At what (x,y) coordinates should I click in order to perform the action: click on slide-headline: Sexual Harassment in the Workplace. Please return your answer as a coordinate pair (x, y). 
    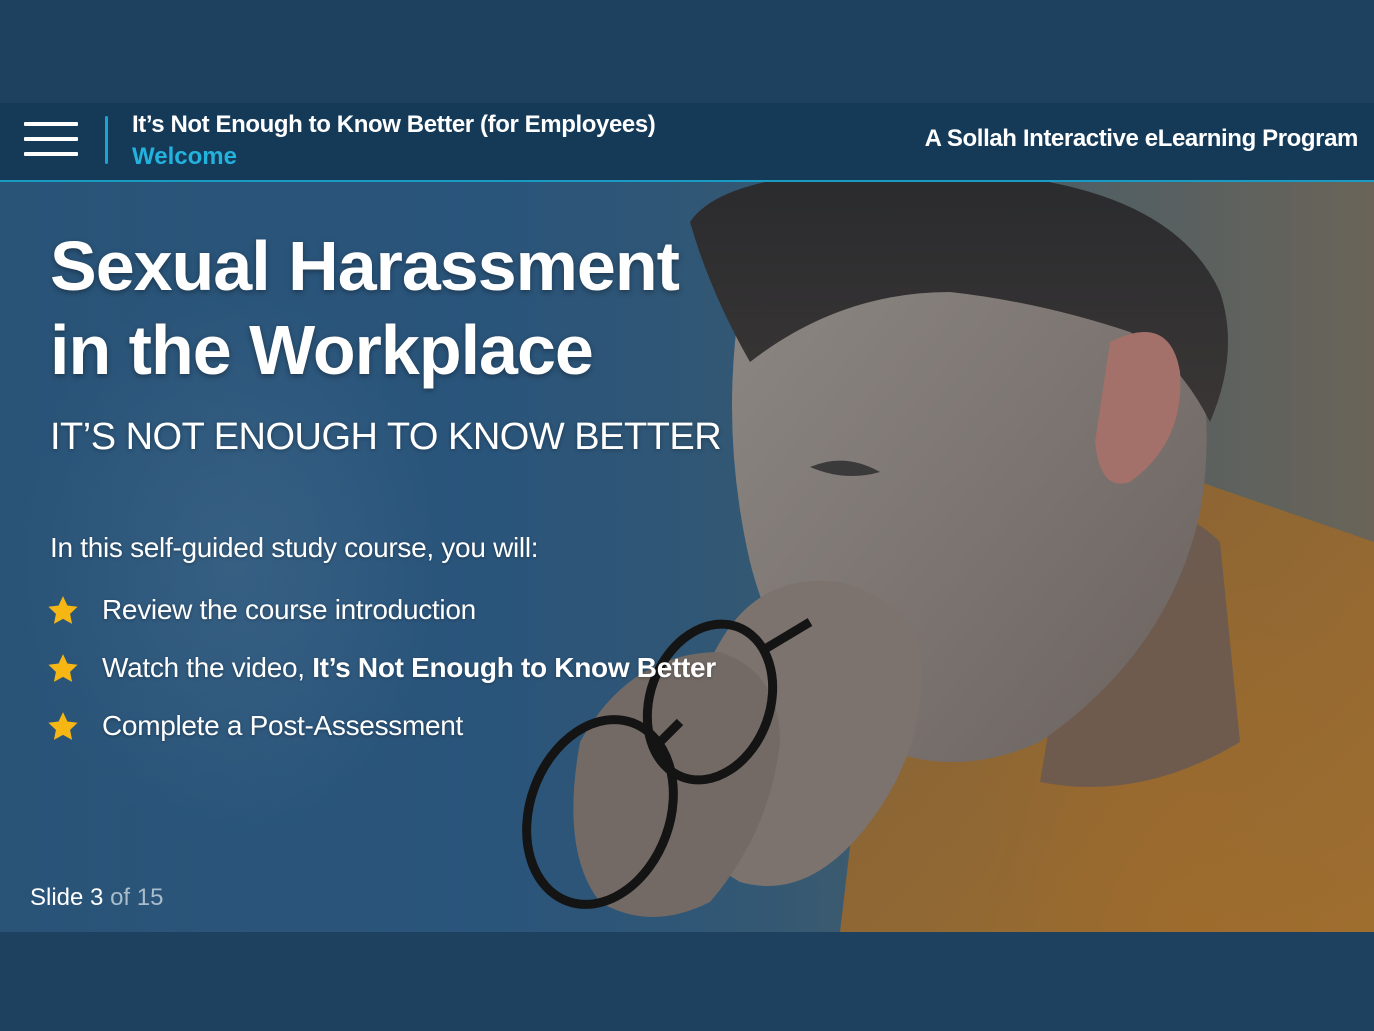
    Looking at the image, I should click on (400, 308).